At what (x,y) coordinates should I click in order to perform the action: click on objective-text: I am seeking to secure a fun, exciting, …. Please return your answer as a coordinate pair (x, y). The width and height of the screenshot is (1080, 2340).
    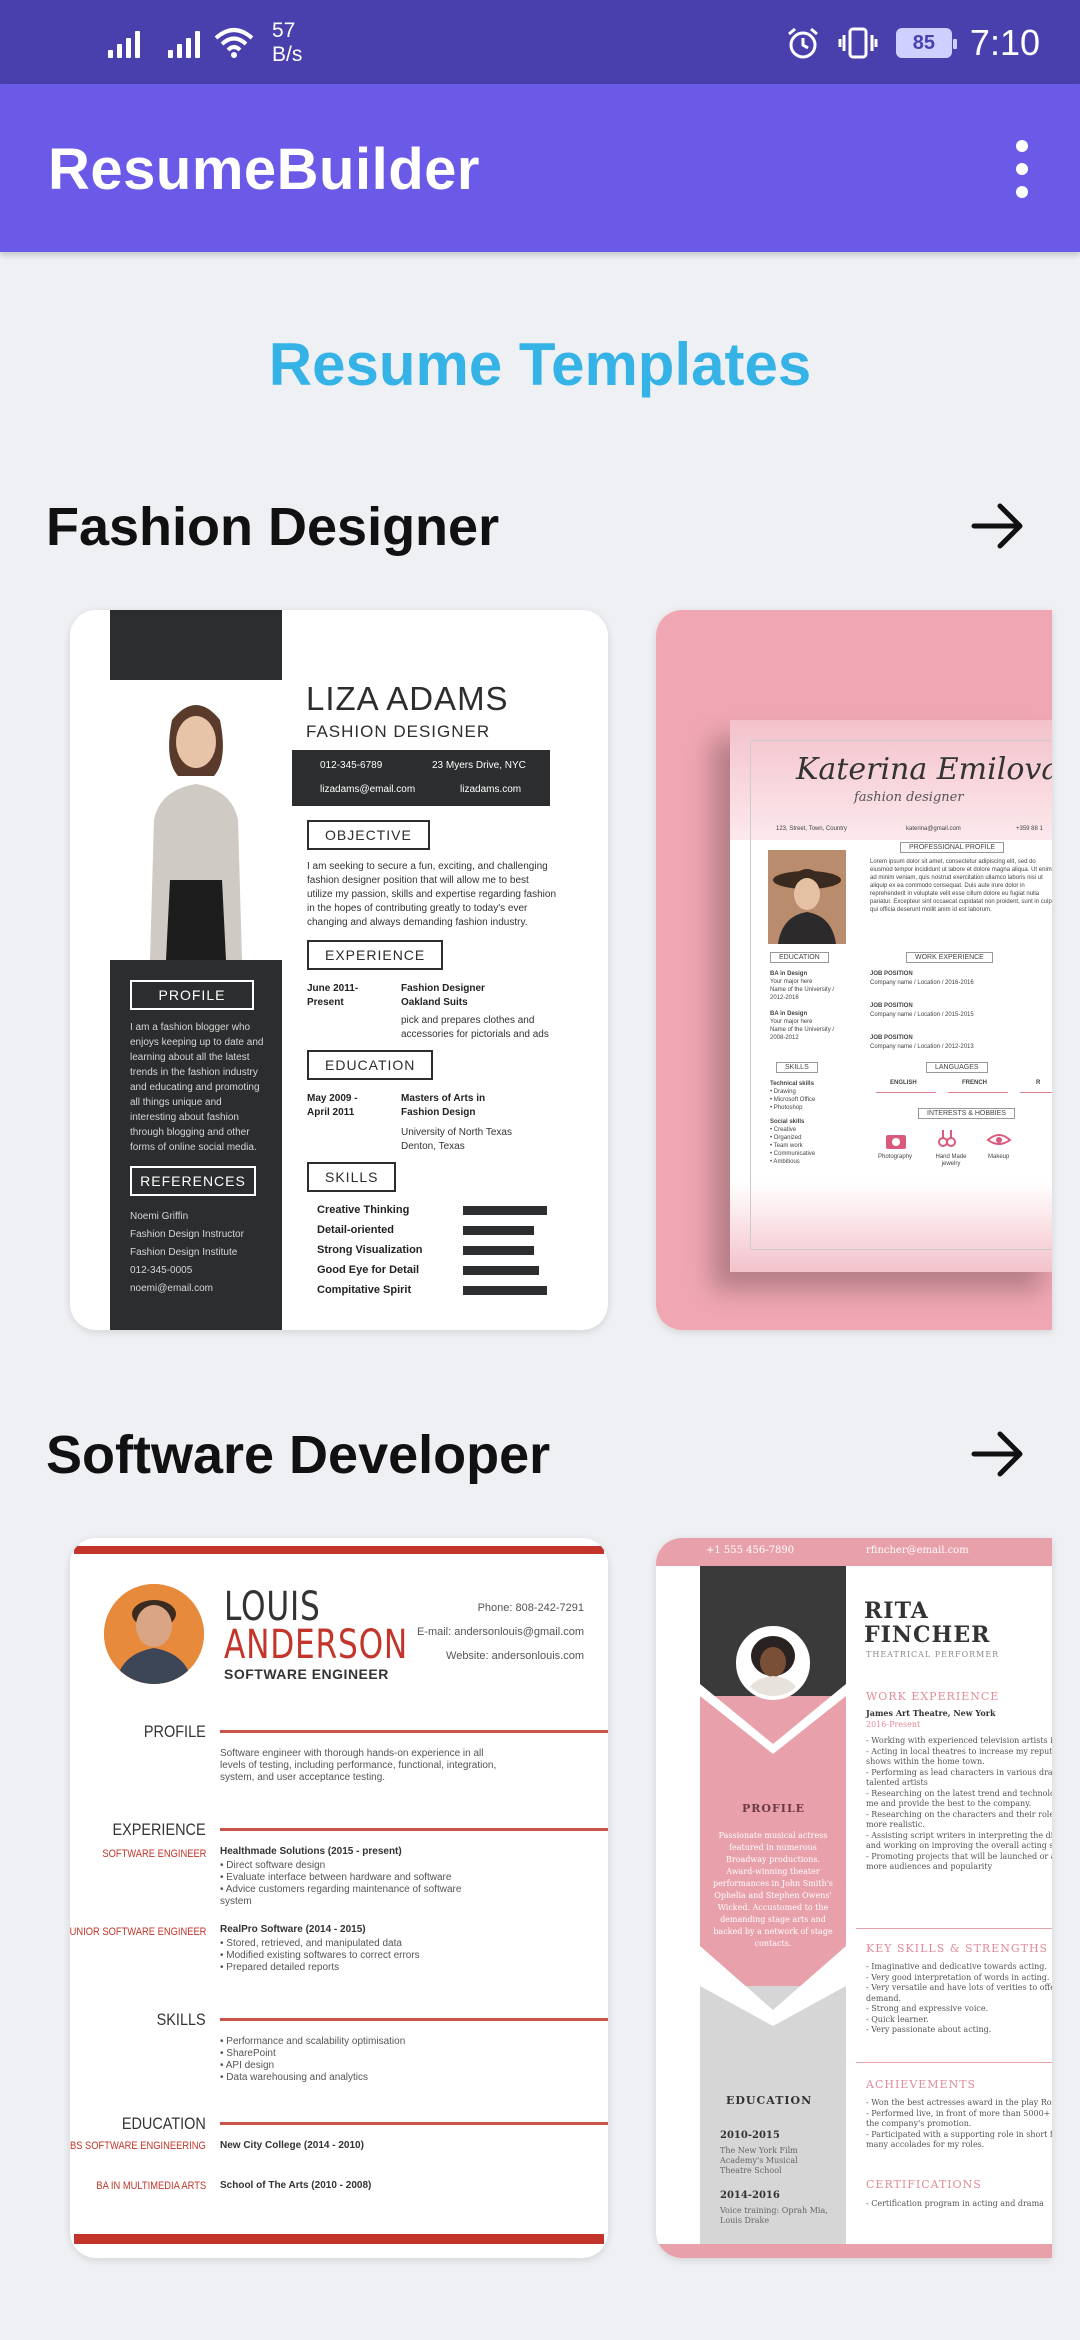
    Looking at the image, I should click on (432, 894).